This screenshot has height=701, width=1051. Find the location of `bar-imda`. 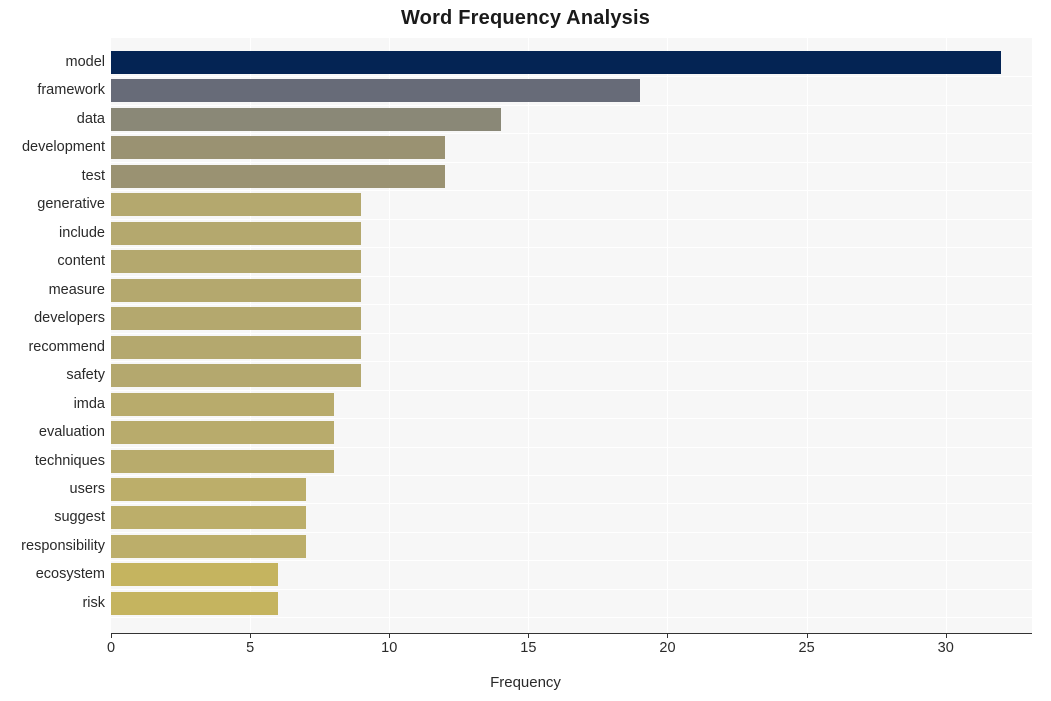

bar-imda is located at coordinates (222, 404).